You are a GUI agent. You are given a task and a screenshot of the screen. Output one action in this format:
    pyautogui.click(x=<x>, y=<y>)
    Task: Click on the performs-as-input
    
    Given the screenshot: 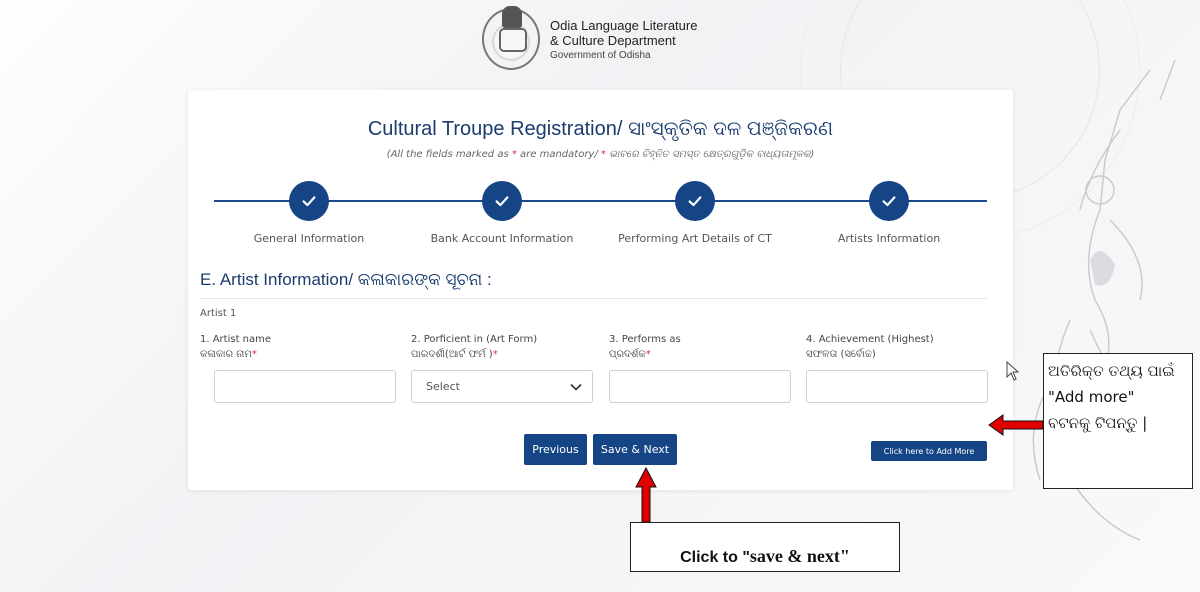 What is the action you would take?
    pyautogui.click(x=700, y=386)
    